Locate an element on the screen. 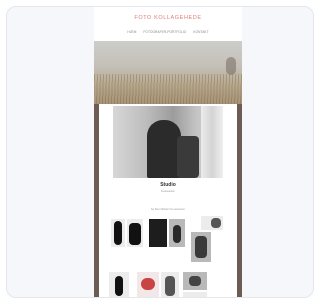 The height and width of the screenshot is (299, 320). photo-couple is located at coordinates (164, 149).